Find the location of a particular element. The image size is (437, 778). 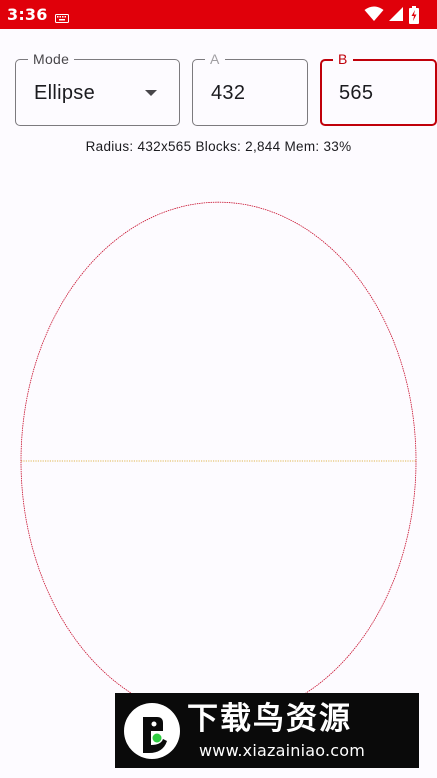

watermark-url: www.xiazainiao.com is located at coordinates (282, 750).